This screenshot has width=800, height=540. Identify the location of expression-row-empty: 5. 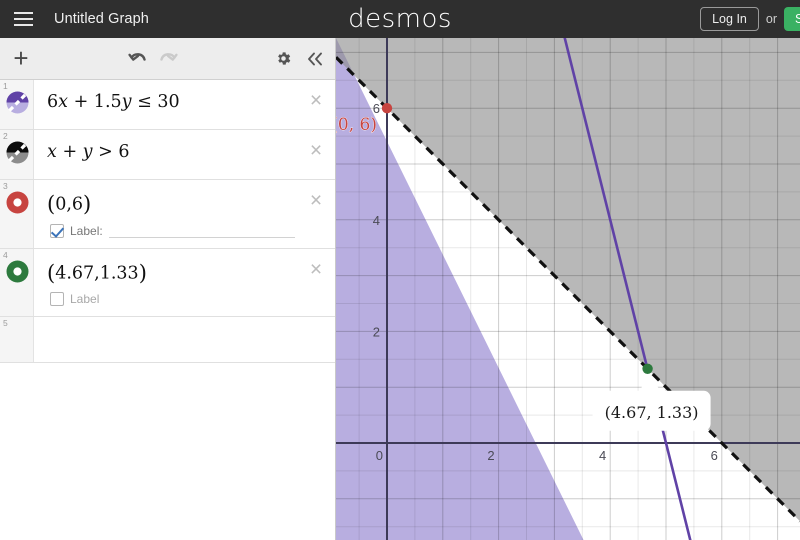
(167, 340).